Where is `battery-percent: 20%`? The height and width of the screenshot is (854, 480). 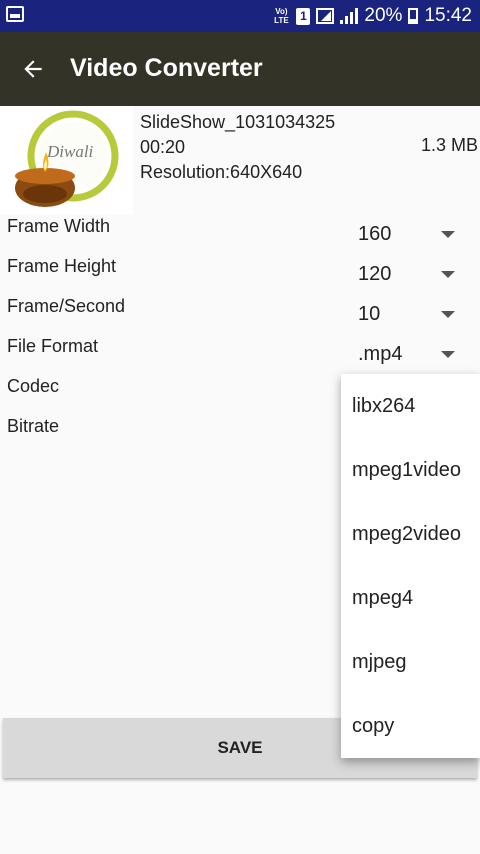
battery-percent: 20% is located at coordinates (383, 15).